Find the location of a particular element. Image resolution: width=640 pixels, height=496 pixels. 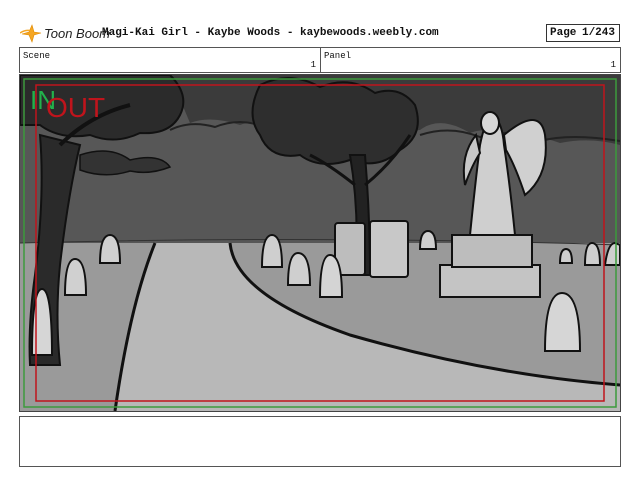

logo-text: Toon Boom is located at coordinates (77, 33).